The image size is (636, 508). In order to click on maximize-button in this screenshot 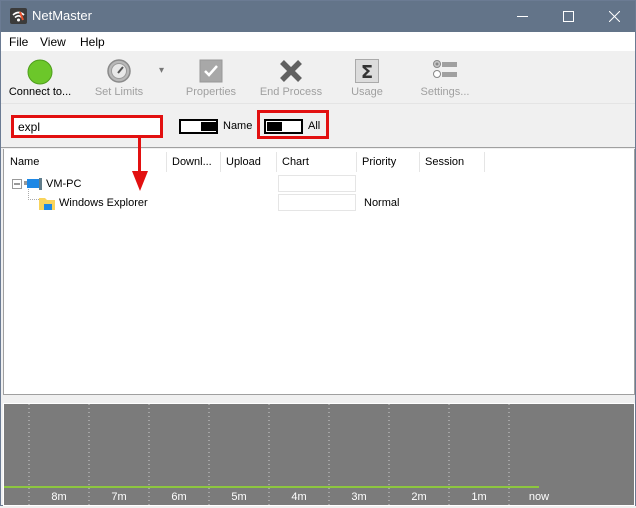, I will do `click(568, 16)`.